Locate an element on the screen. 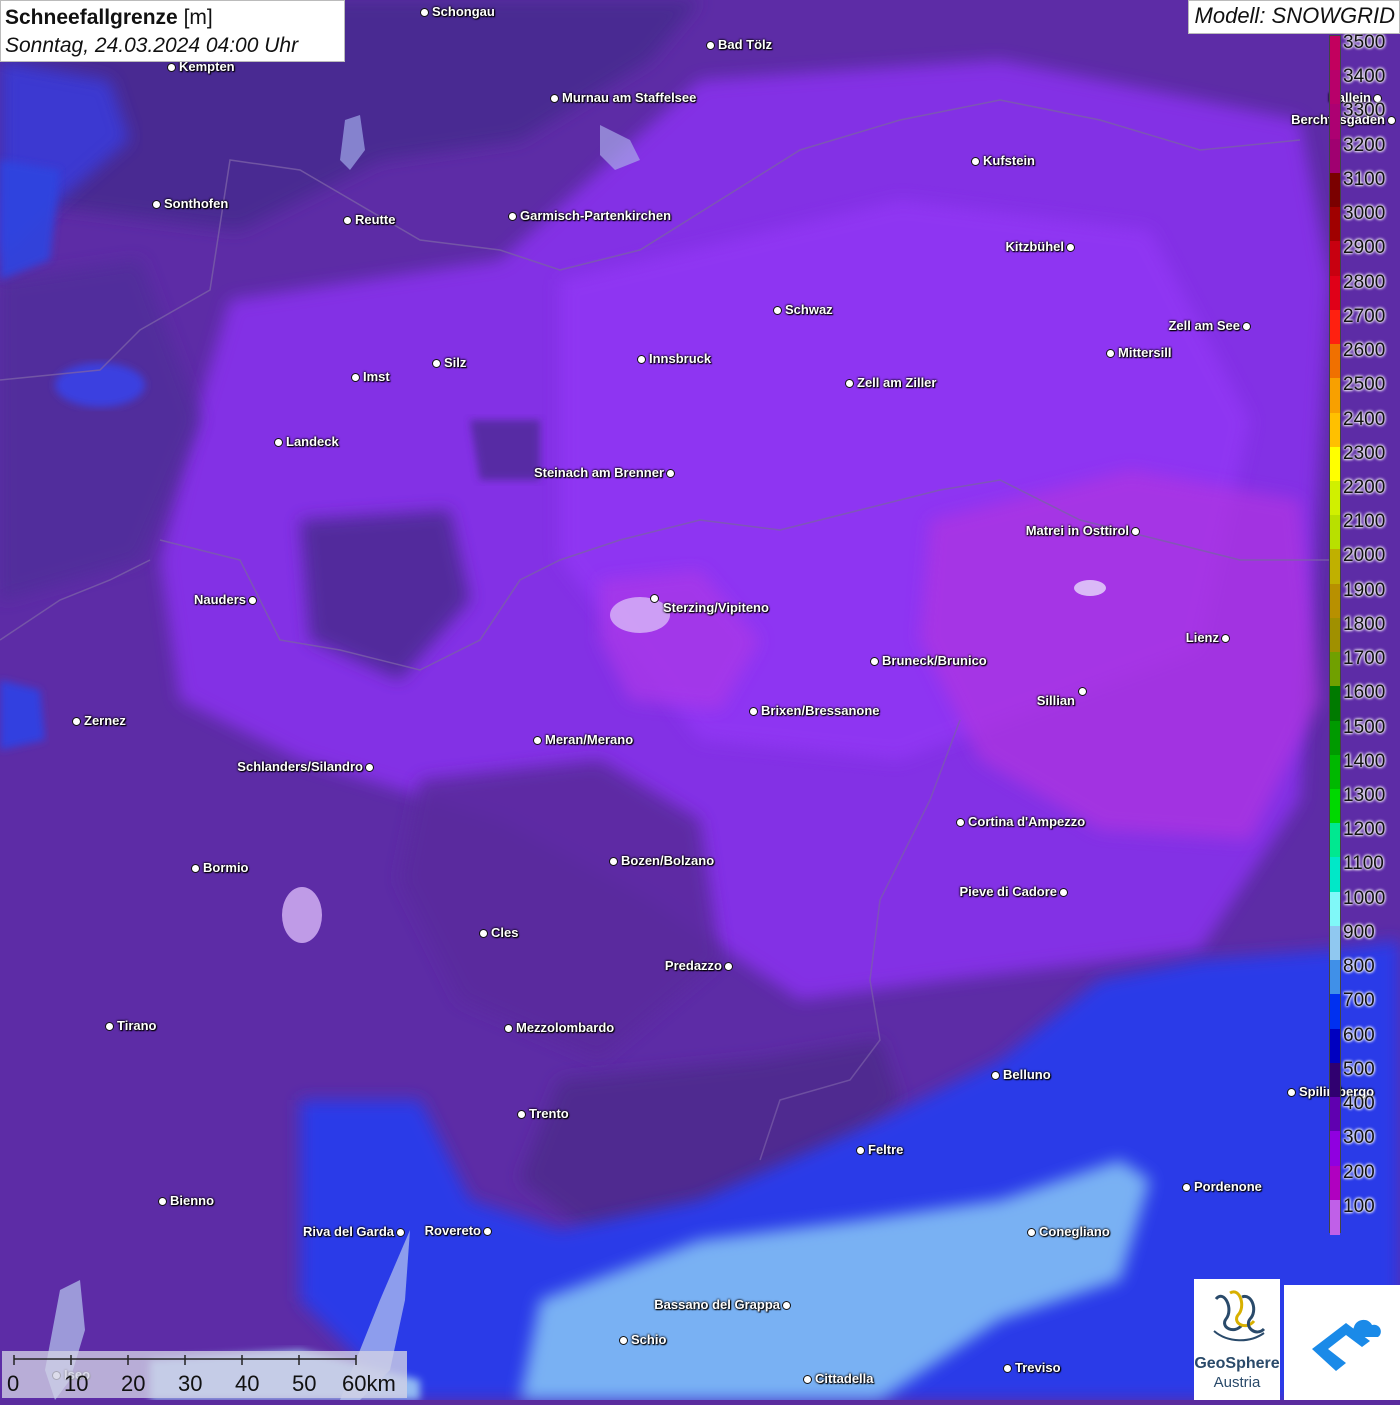 The width and height of the screenshot is (1400, 1405). city-label: Feltre is located at coordinates (885, 1149).